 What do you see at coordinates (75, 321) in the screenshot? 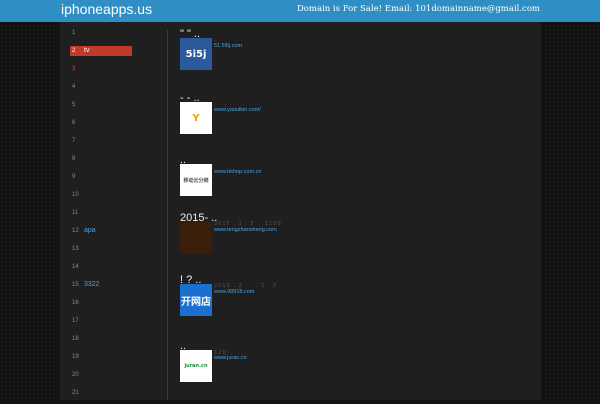
I see `sidebar-item-number: 17` at bounding box center [75, 321].